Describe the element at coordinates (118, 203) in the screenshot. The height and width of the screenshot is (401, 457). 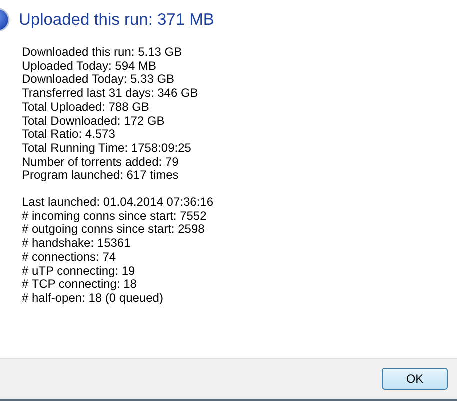
I see `statistic-line: Last launched: 01.04.2014 07:36:16` at that location.